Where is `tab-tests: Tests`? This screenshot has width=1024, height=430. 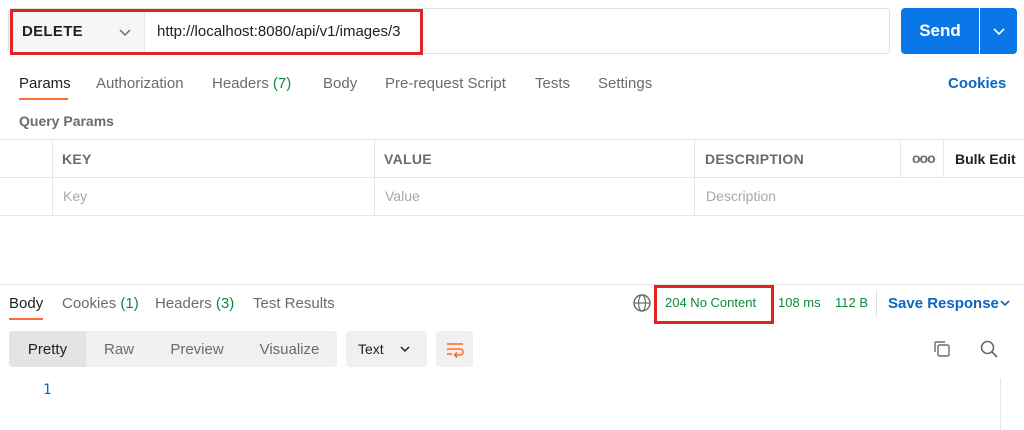 tab-tests: Tests is located at coordinates (552, 83).